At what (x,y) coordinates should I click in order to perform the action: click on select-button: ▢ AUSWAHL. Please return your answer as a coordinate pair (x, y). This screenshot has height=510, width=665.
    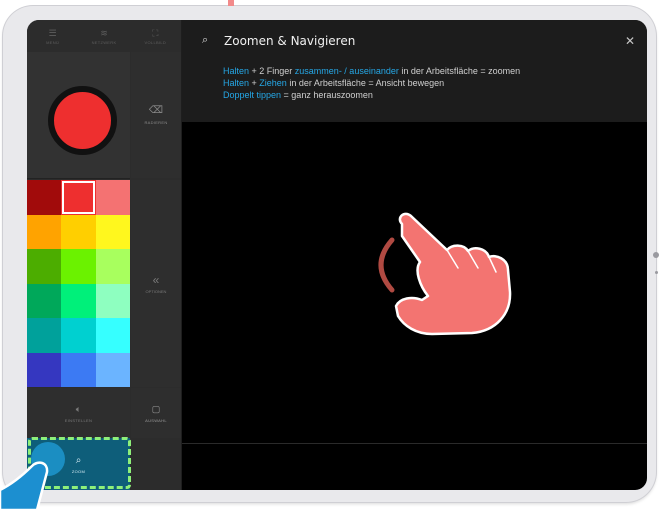
    Looking at the image, I should click on (156, 413).